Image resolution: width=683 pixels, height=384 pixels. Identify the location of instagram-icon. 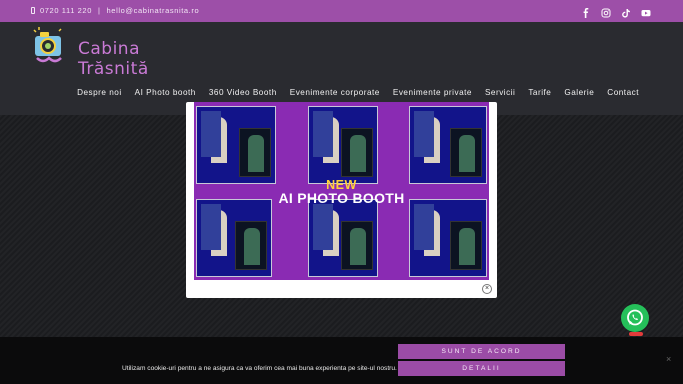
(606, 11).